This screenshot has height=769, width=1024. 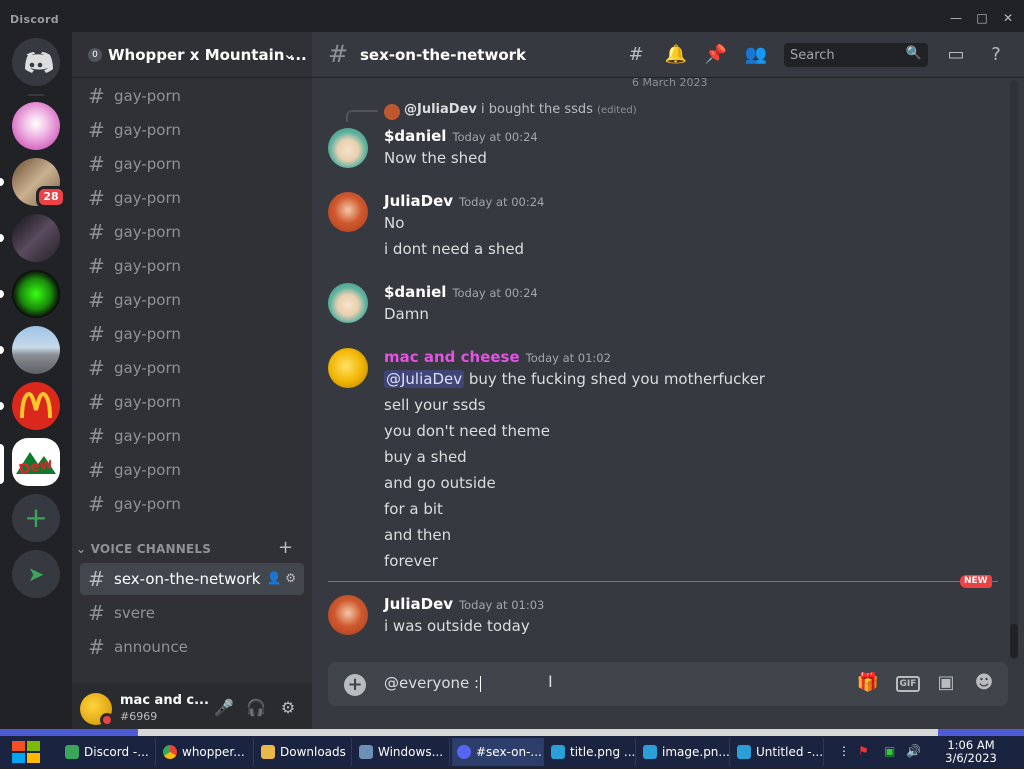 What do you see at coordinates (285, 547) in the screenshot?
I see `add-channel-icon: +` at bounding box center [285, 547].